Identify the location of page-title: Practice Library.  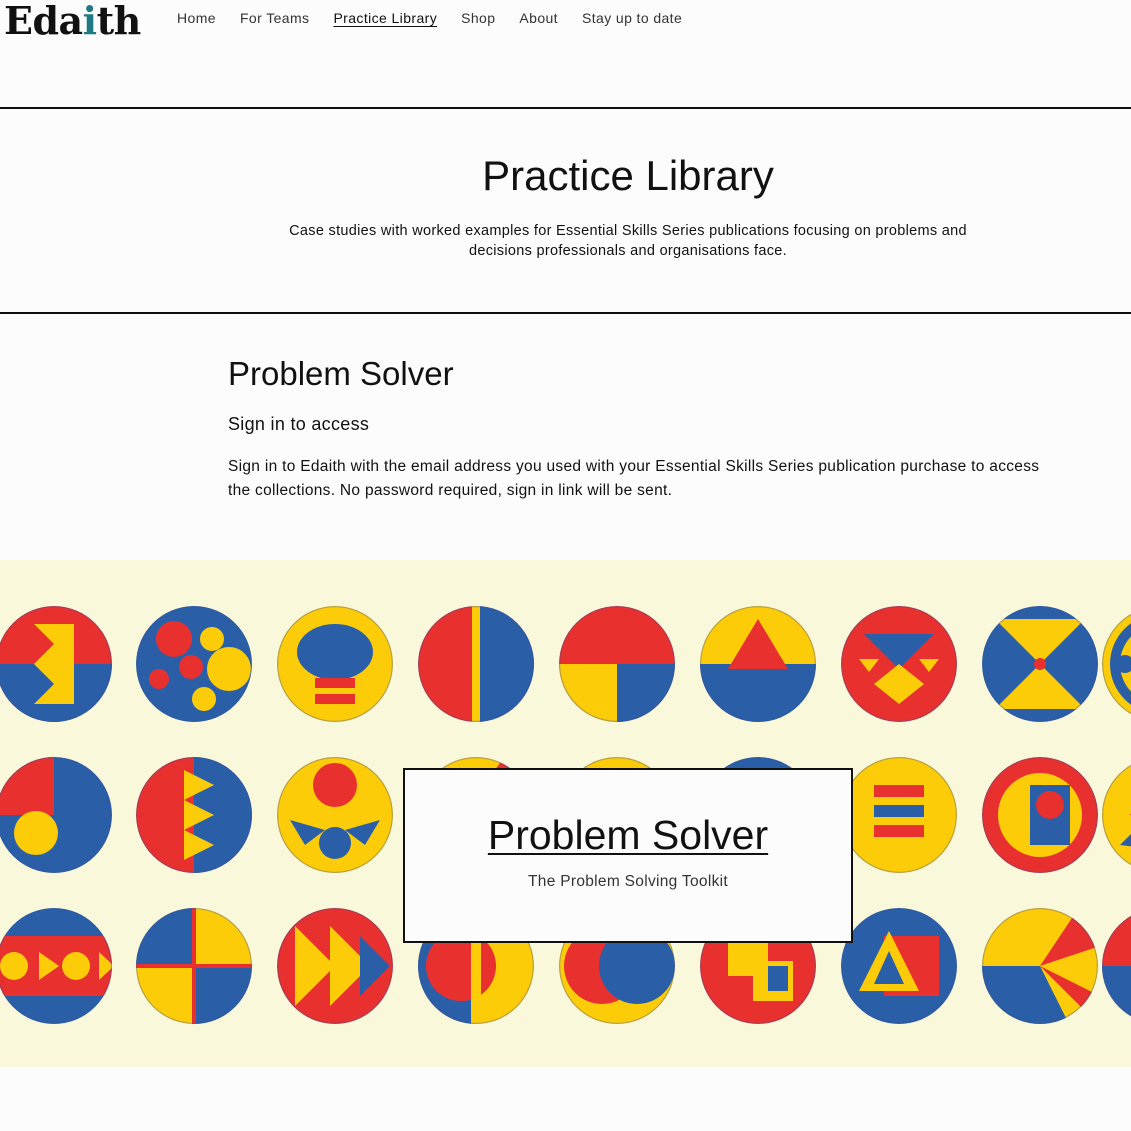
(628, 175).